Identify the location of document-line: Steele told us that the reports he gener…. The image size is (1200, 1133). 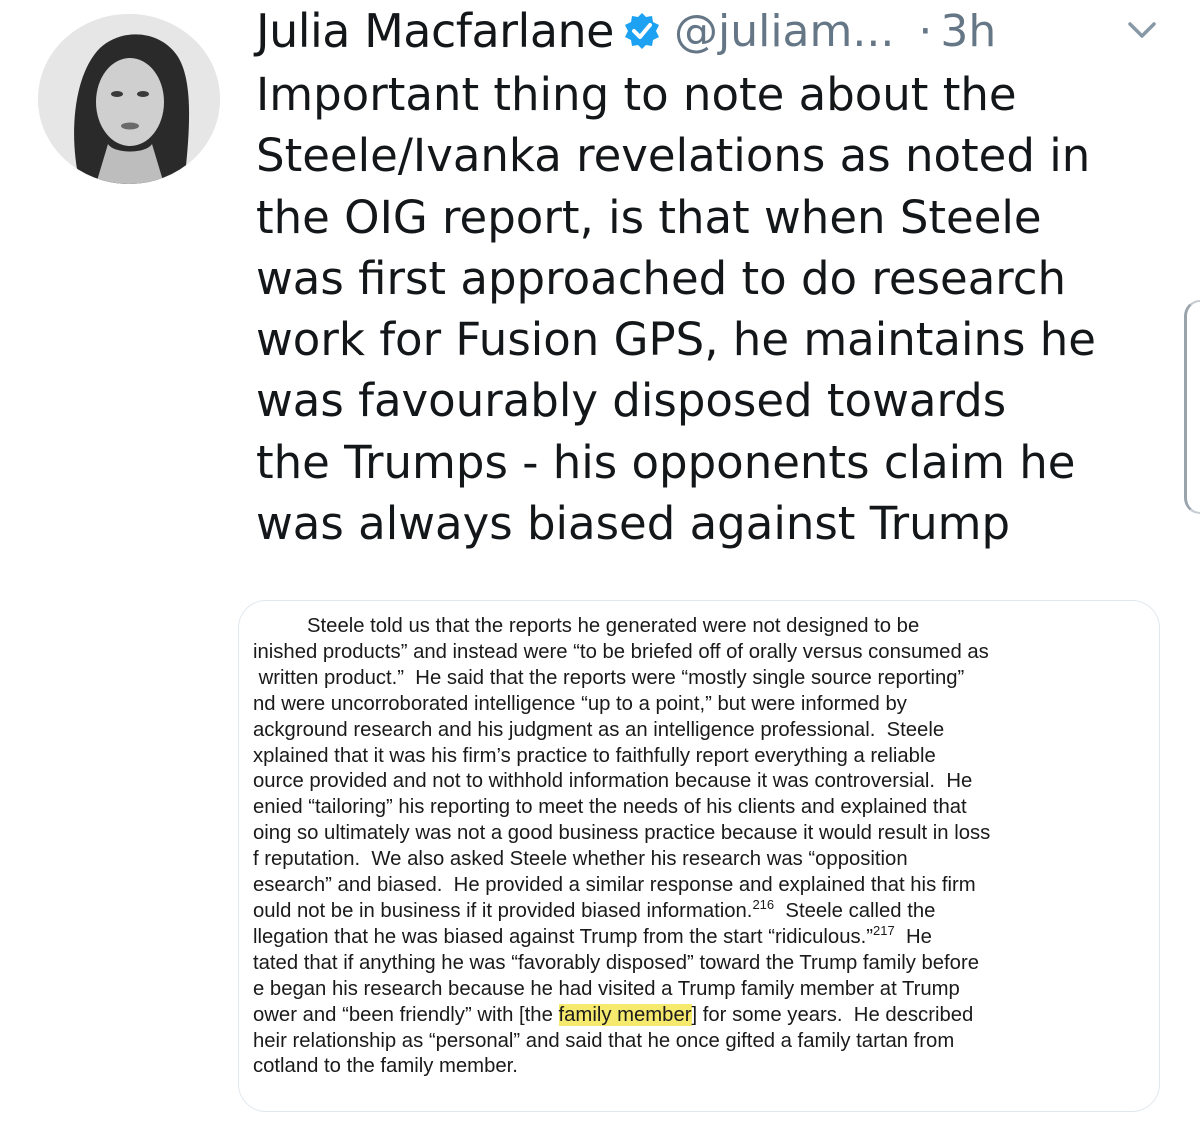
(613, 626).